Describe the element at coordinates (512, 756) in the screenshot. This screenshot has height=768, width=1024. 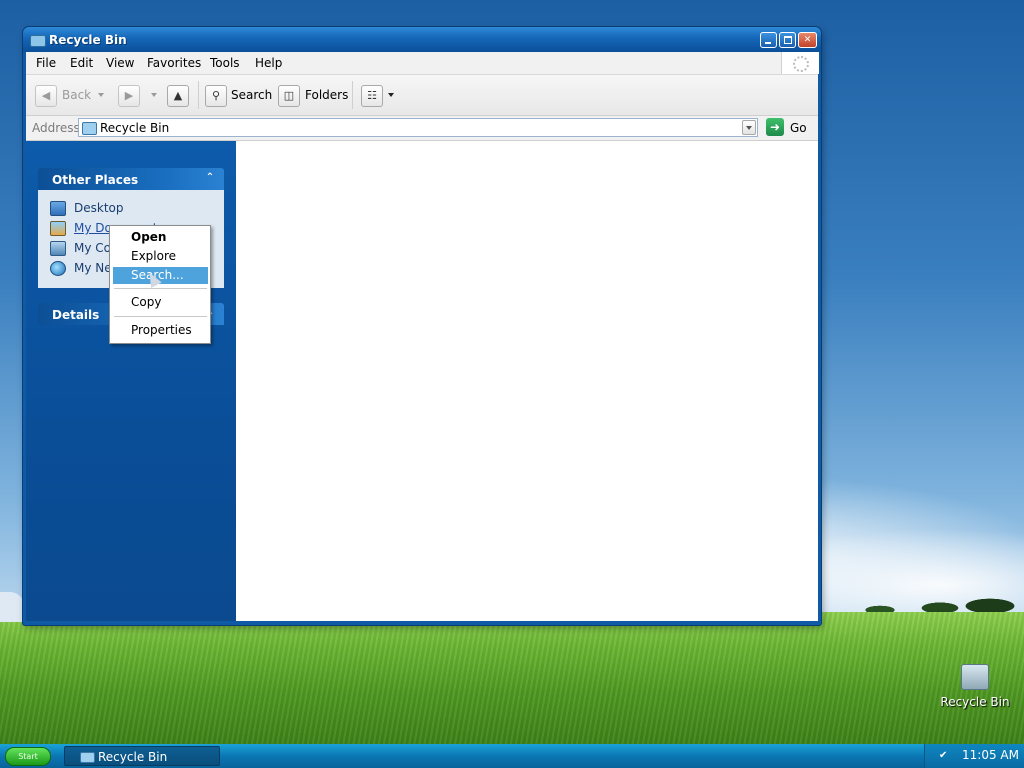
I see `taskbar: Start Recycle Bin ✔ 11:05 AM` at that location.